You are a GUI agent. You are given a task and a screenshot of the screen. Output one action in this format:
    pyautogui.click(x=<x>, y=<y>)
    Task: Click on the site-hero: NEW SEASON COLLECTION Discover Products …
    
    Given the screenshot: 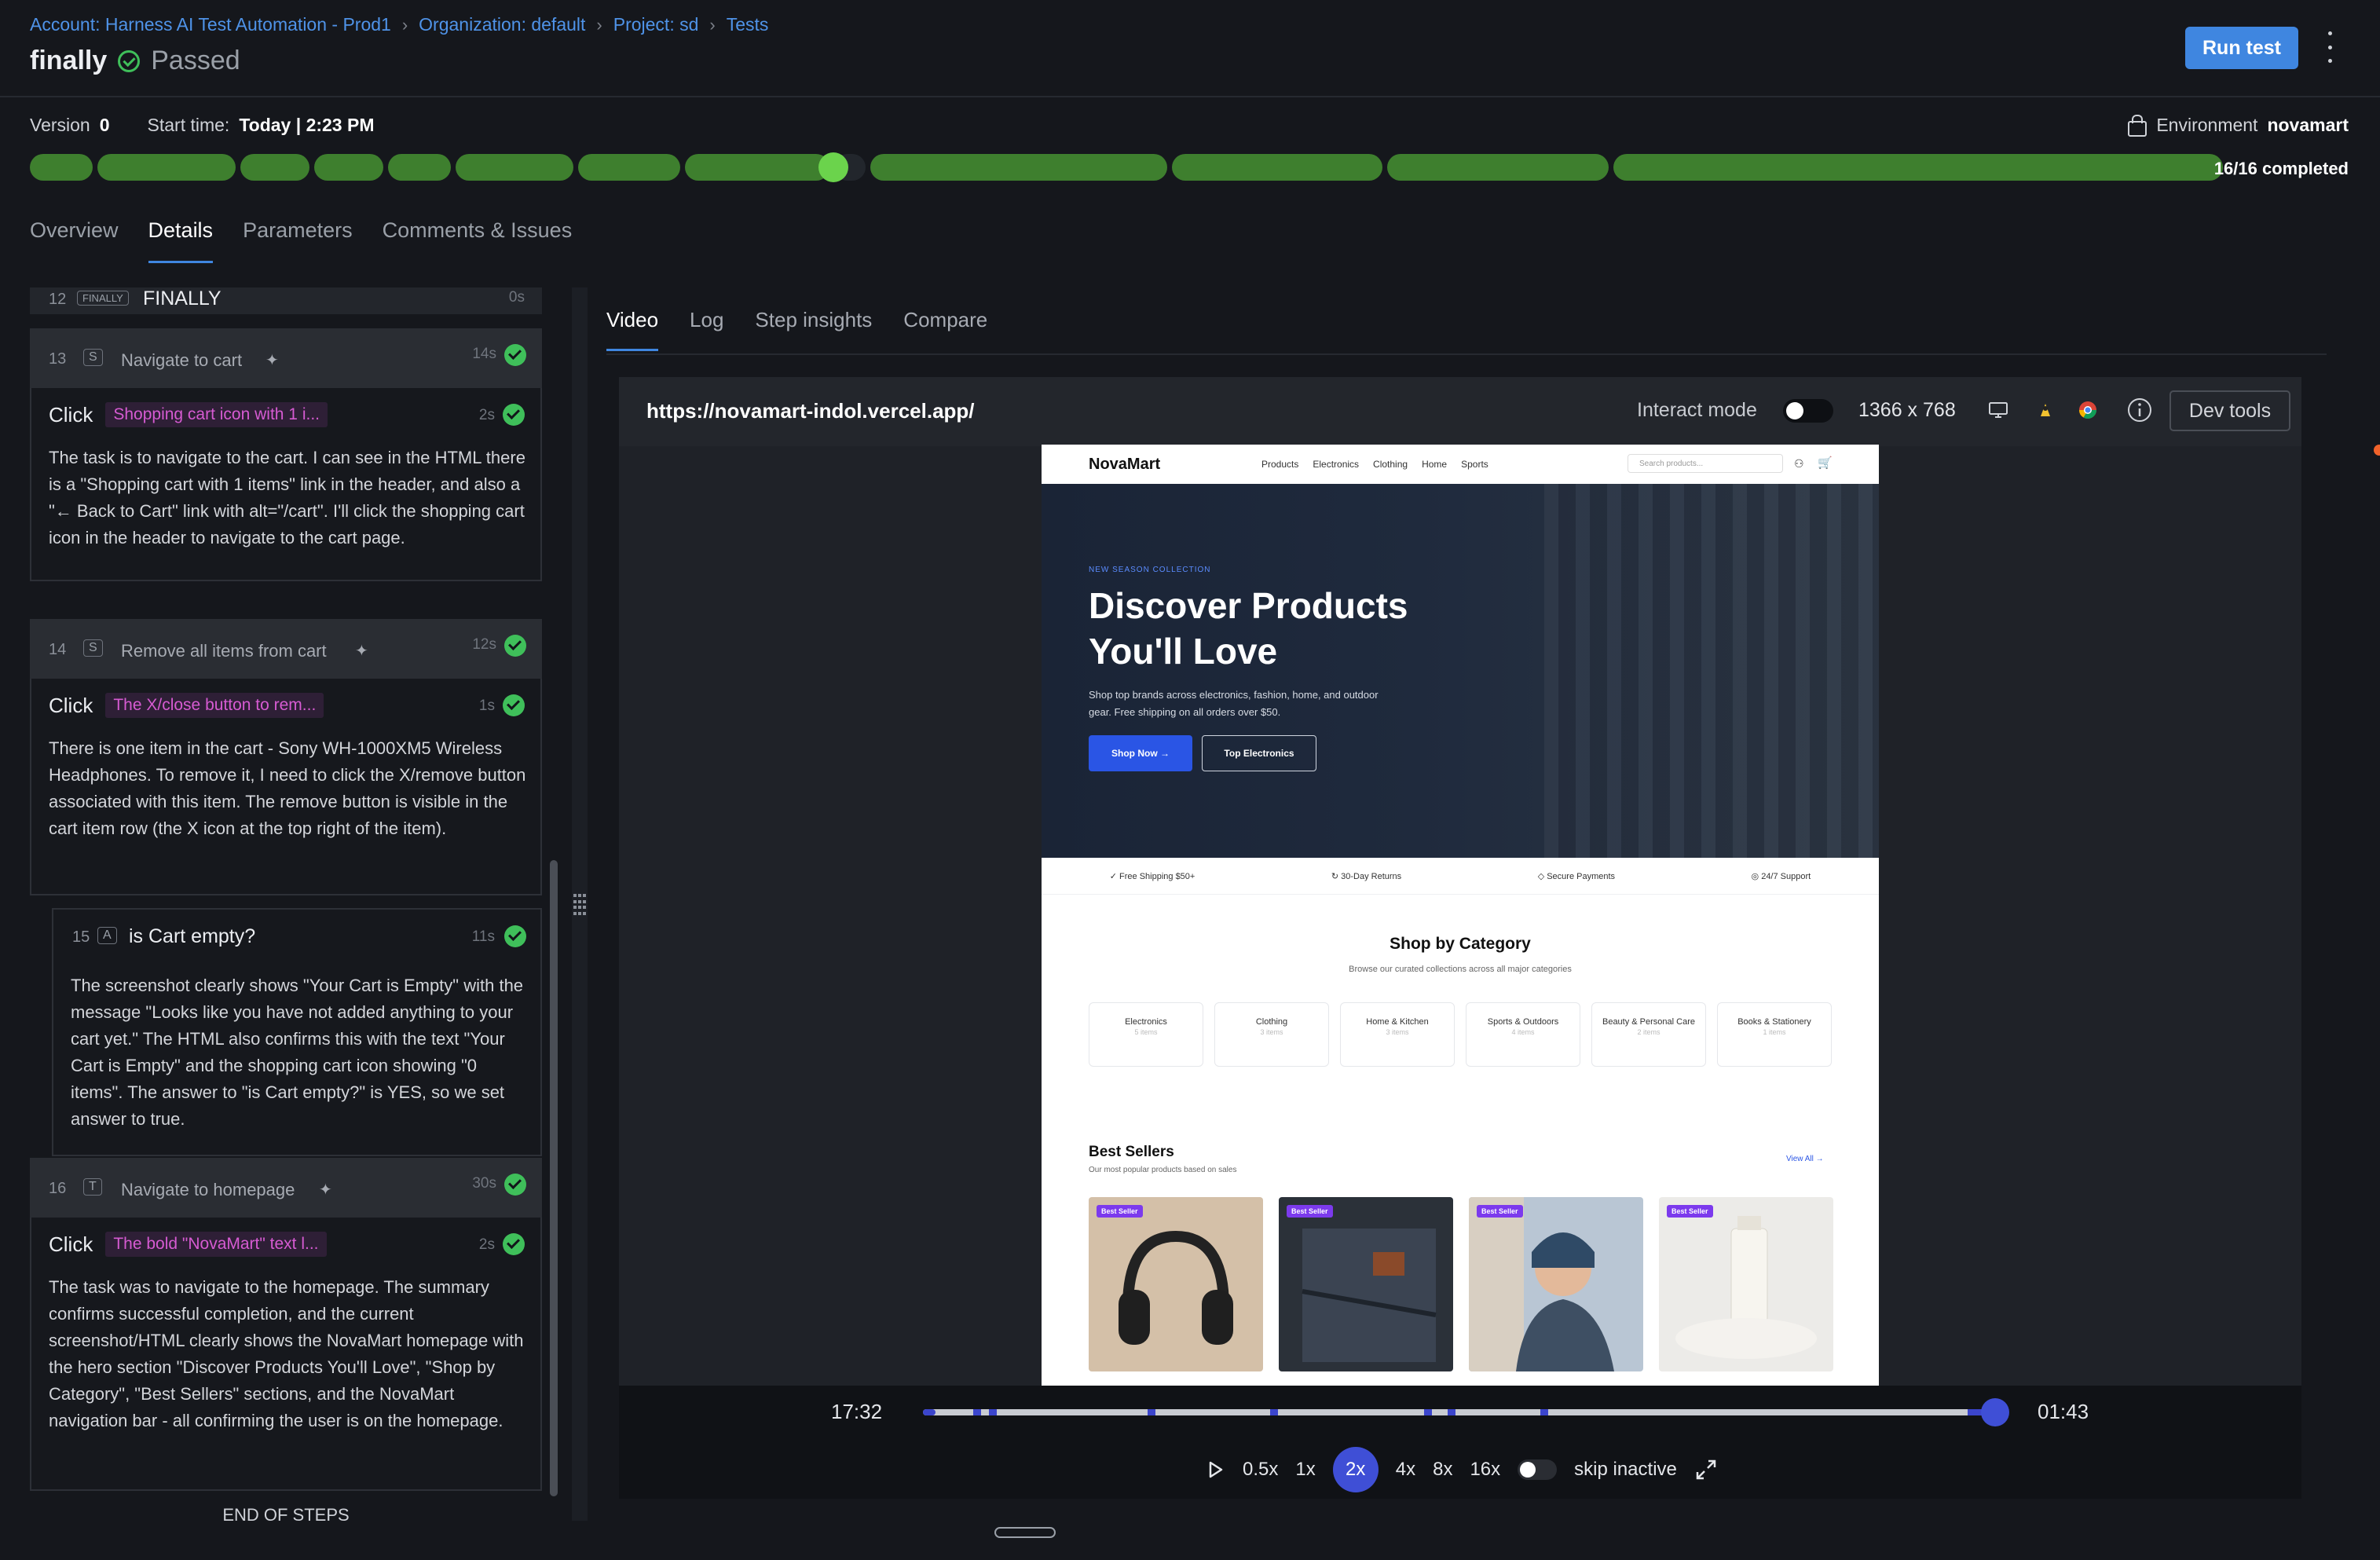 What is the action you would take?
    pyautogui.click(x=1460, y=671)
    